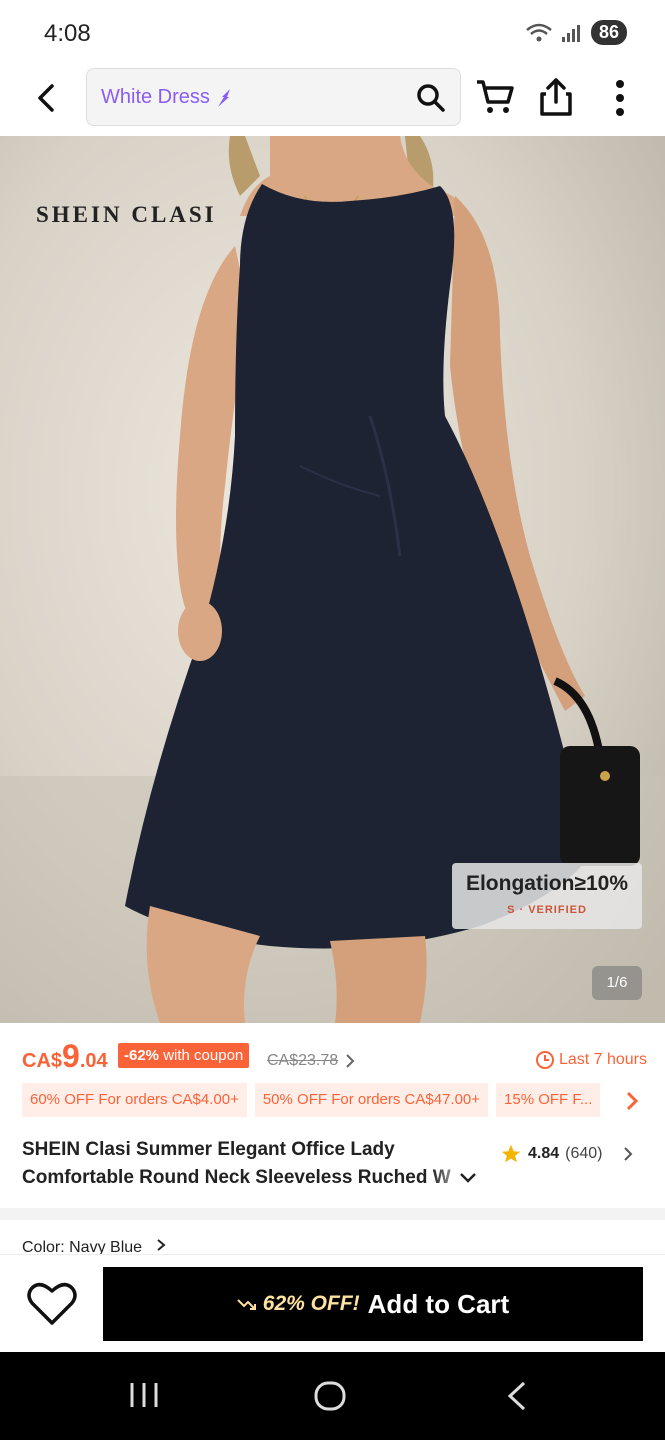  I want to click on add-to-cart-button: 62% OFF! Add to Cart, so click(373, 1304).